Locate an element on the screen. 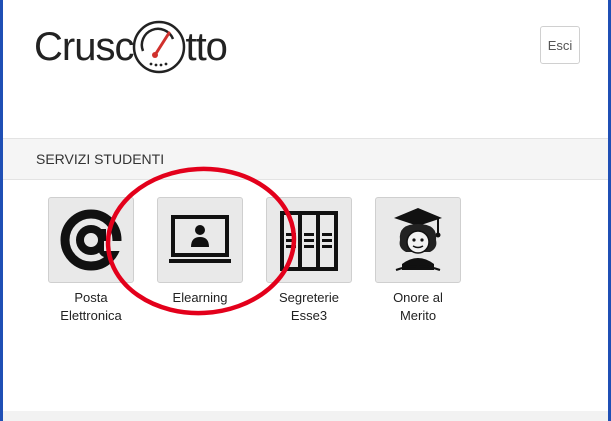  tile-posta-elettronica: Posta Elettronica is located at coordinates (91, 261).